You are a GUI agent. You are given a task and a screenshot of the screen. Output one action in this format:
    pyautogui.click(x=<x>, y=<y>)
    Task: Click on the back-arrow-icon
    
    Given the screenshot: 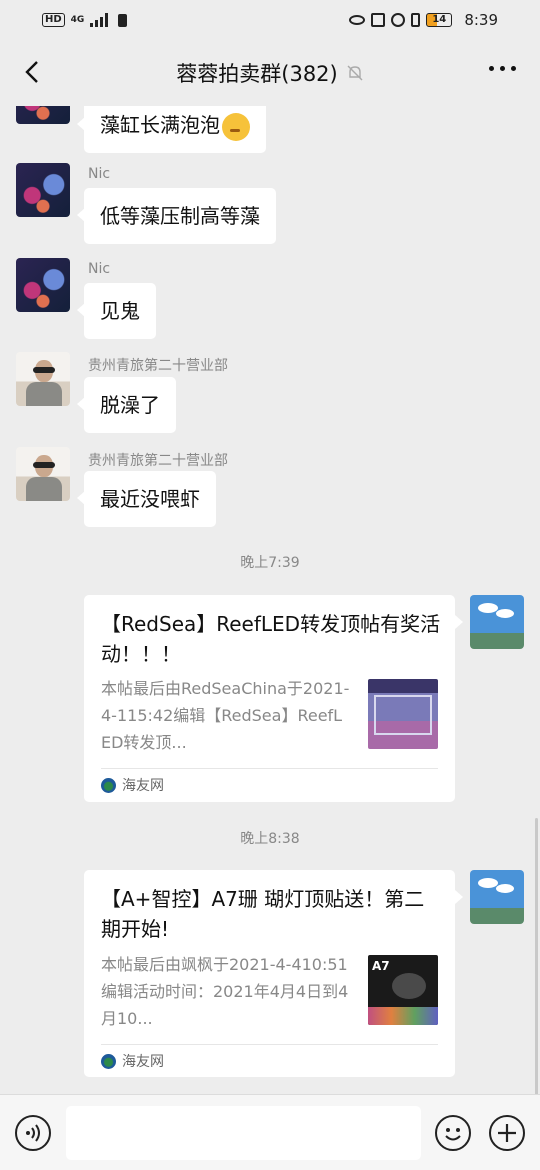 What is the action you would take?
    pyautogui.click(x=33, y=72)
    